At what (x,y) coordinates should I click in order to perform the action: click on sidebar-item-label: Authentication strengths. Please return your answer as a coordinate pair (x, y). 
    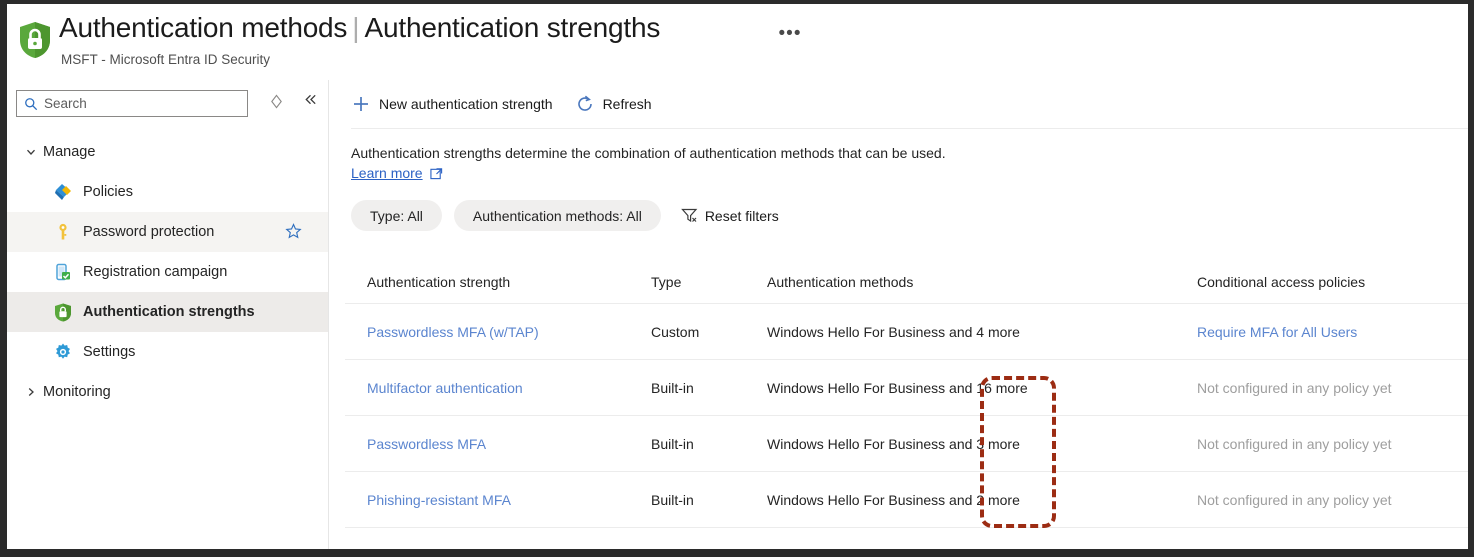
    Looking at the image, I should click on (169, 312).